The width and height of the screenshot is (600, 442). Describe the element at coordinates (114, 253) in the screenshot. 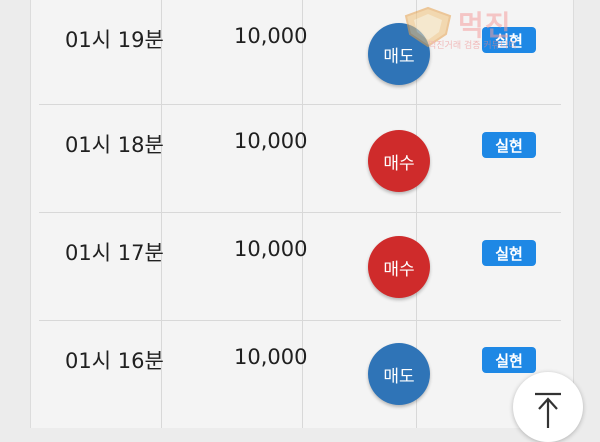

I see `trade-time: 01시 17분` at that location.